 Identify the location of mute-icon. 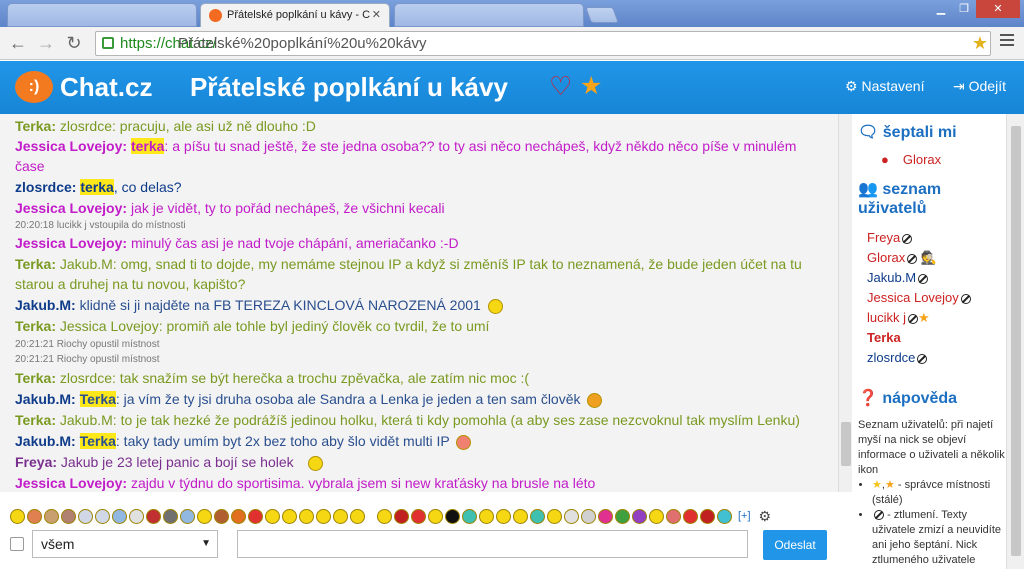
(922, 358).